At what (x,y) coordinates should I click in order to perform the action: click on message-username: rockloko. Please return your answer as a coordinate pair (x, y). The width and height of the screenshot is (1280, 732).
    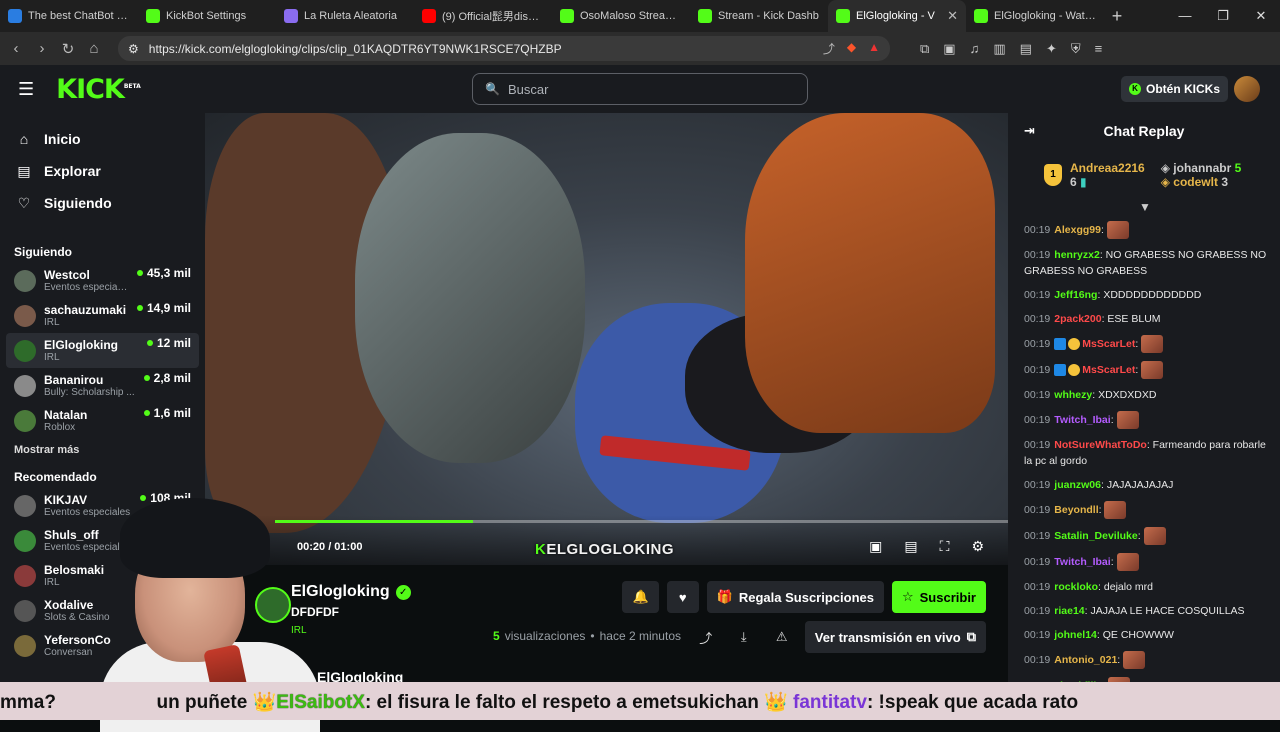
    Looking at the image, I should click on (1076, 587).